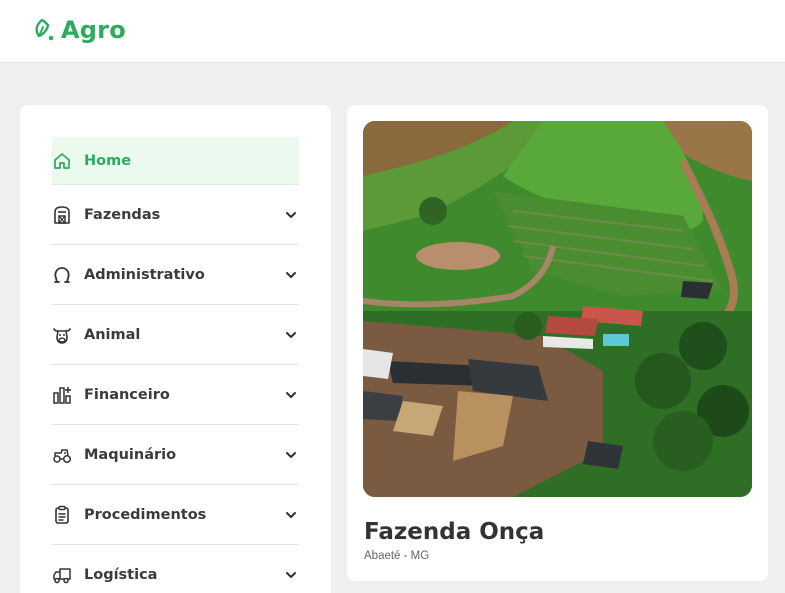  Describe the element at coordinates (62, 395) in the screenshot. I see `bar-chart-icon` at that location.